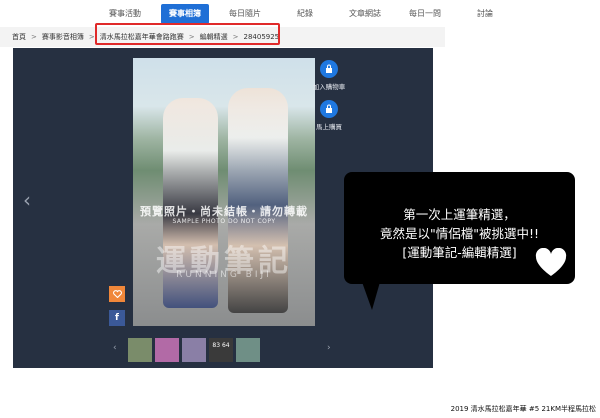 The height and width of the screenshot is (418, 600). I want to click on add-to-cart-button: 加入購物車, so click(329, 75).